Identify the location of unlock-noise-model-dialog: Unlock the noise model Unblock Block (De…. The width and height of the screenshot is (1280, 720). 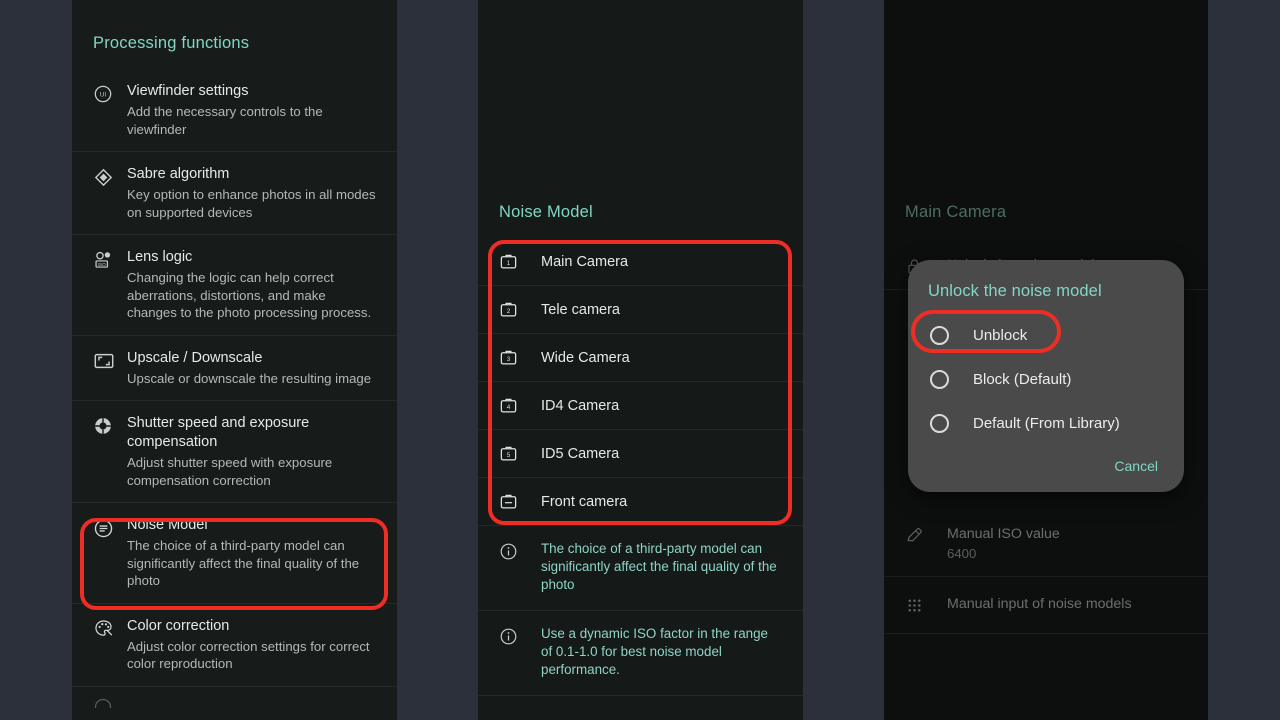
(1046, 376).